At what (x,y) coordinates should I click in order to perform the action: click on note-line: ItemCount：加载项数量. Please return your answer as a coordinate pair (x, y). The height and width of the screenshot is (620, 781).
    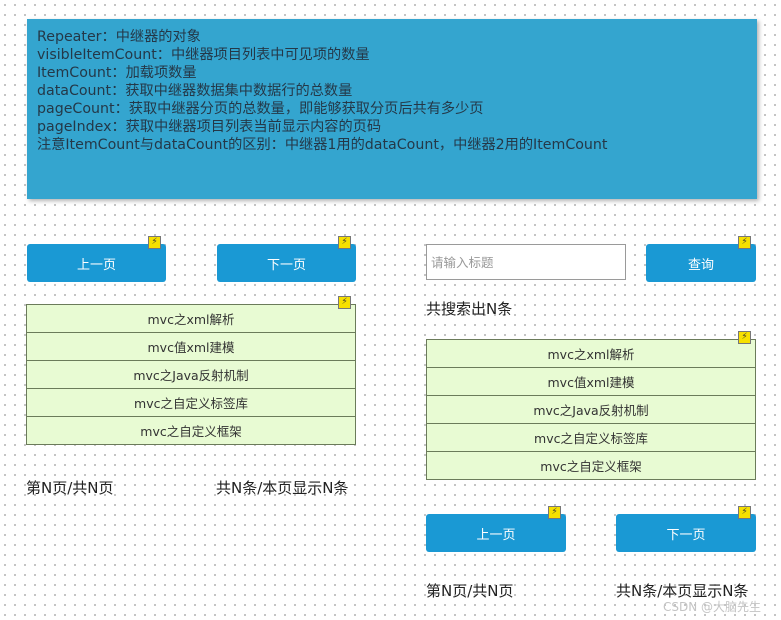
    Looking at the image, I should click on (117, 73).